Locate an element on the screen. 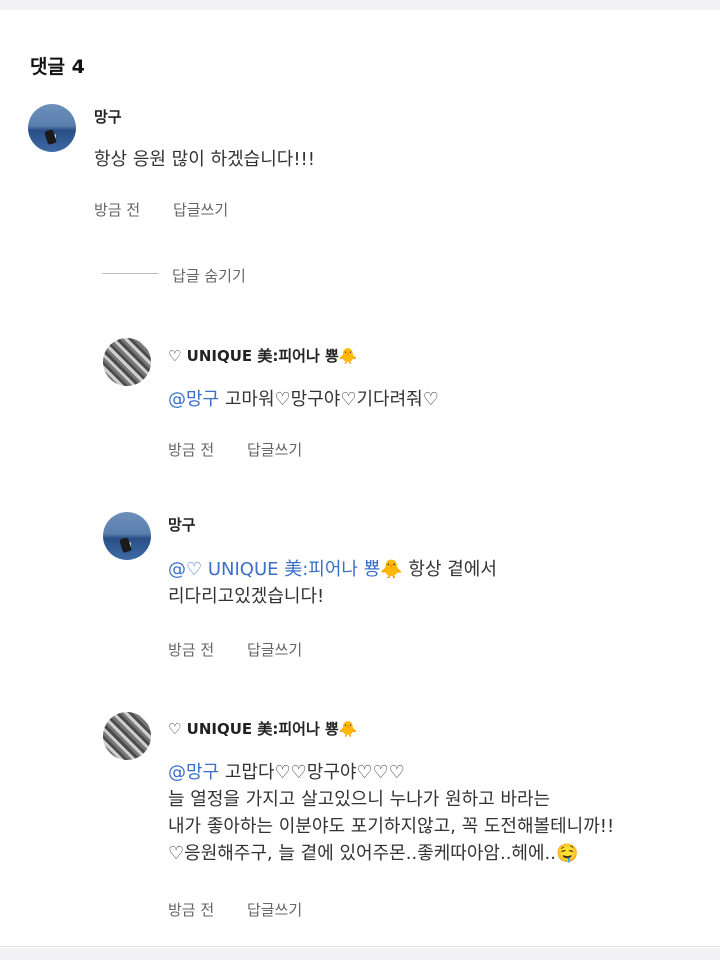  bottom-separator is located at coordinates (360, 954).